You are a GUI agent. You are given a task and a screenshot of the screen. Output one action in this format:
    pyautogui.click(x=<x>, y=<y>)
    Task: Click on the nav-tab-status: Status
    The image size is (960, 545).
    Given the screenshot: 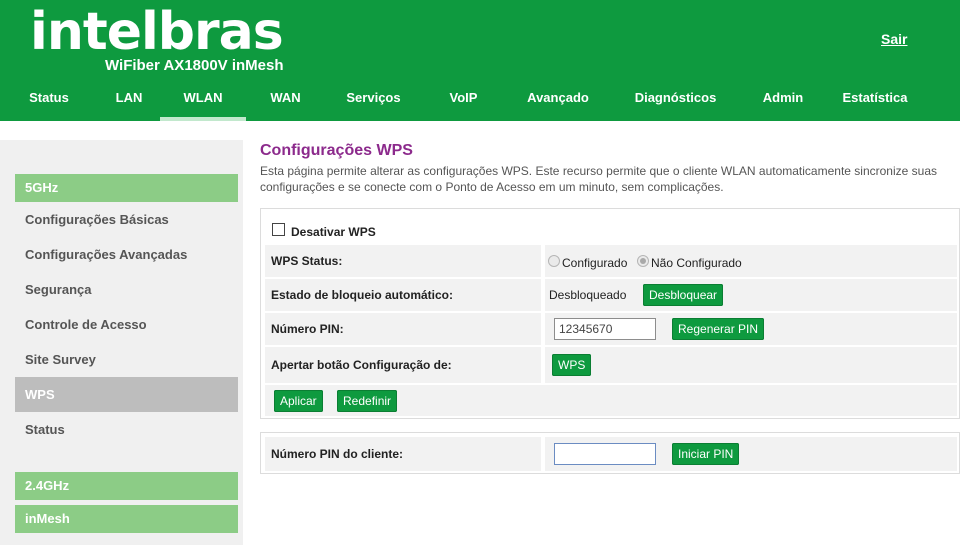 What is the action you would take?
    pyautogui.click(x=49, y=100)
    